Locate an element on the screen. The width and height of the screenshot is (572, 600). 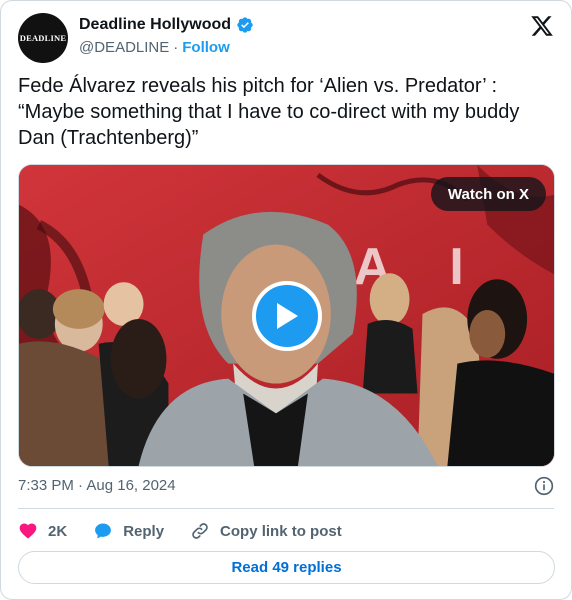
author-handle: @DEADLINE is located at coordinates (124, 47).